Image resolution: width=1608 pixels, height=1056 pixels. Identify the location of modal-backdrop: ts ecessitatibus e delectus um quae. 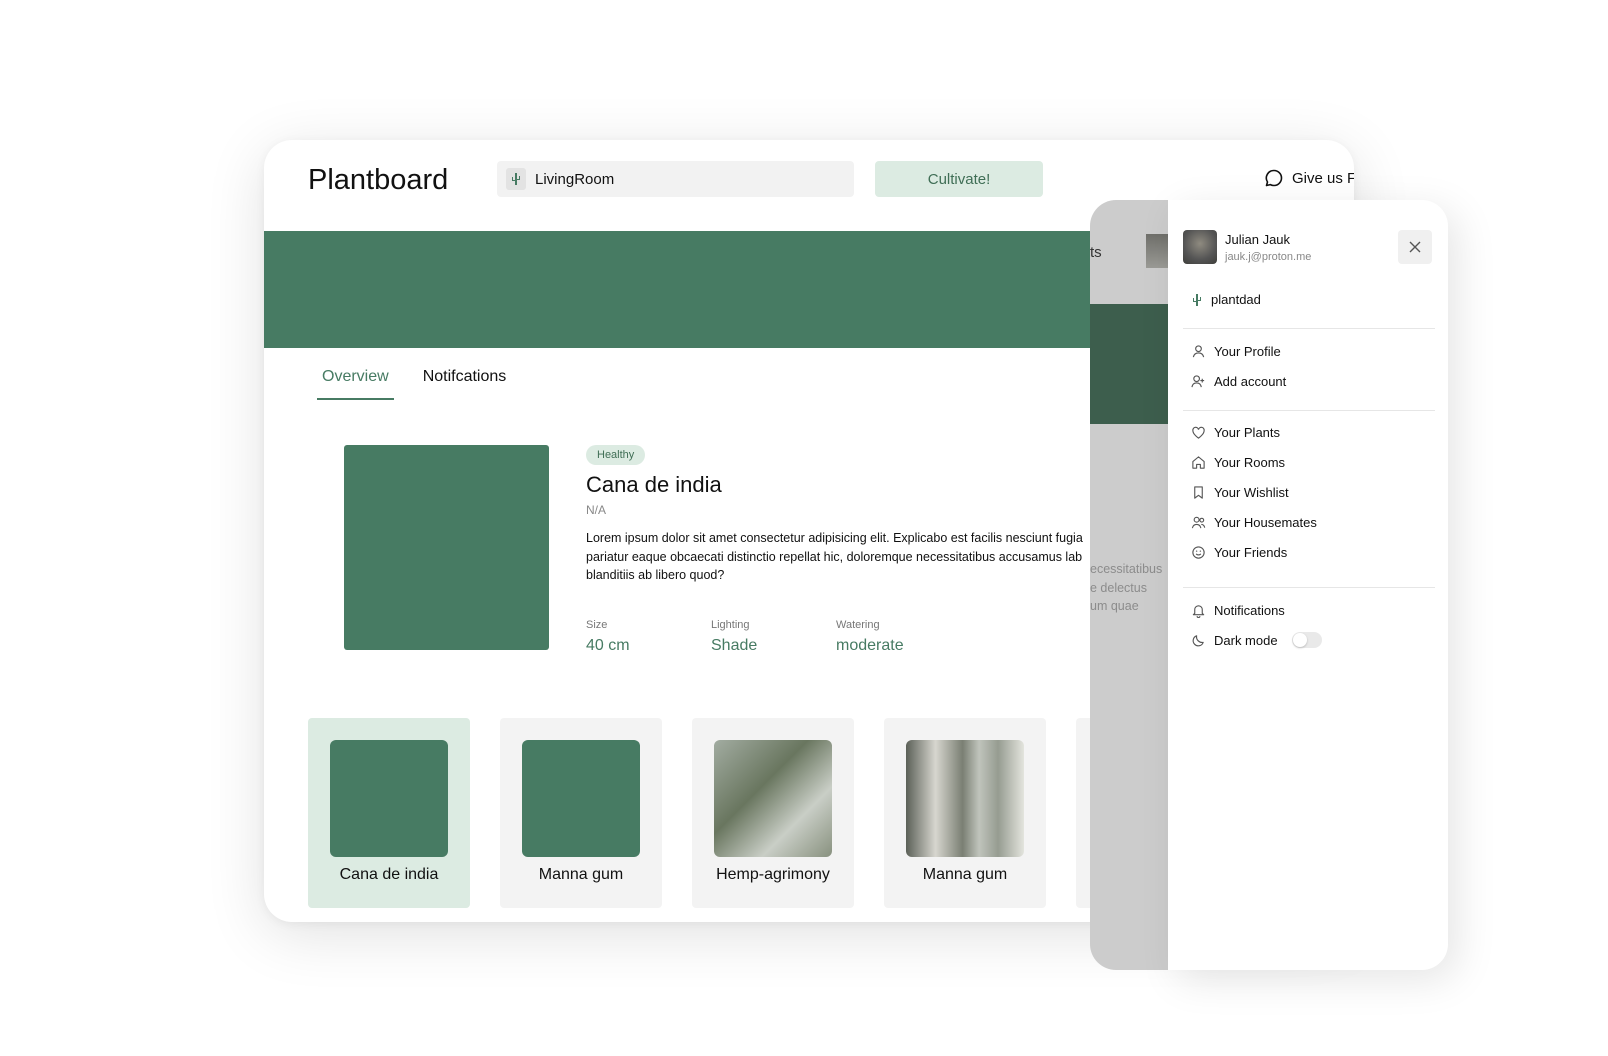
(1129, 585).